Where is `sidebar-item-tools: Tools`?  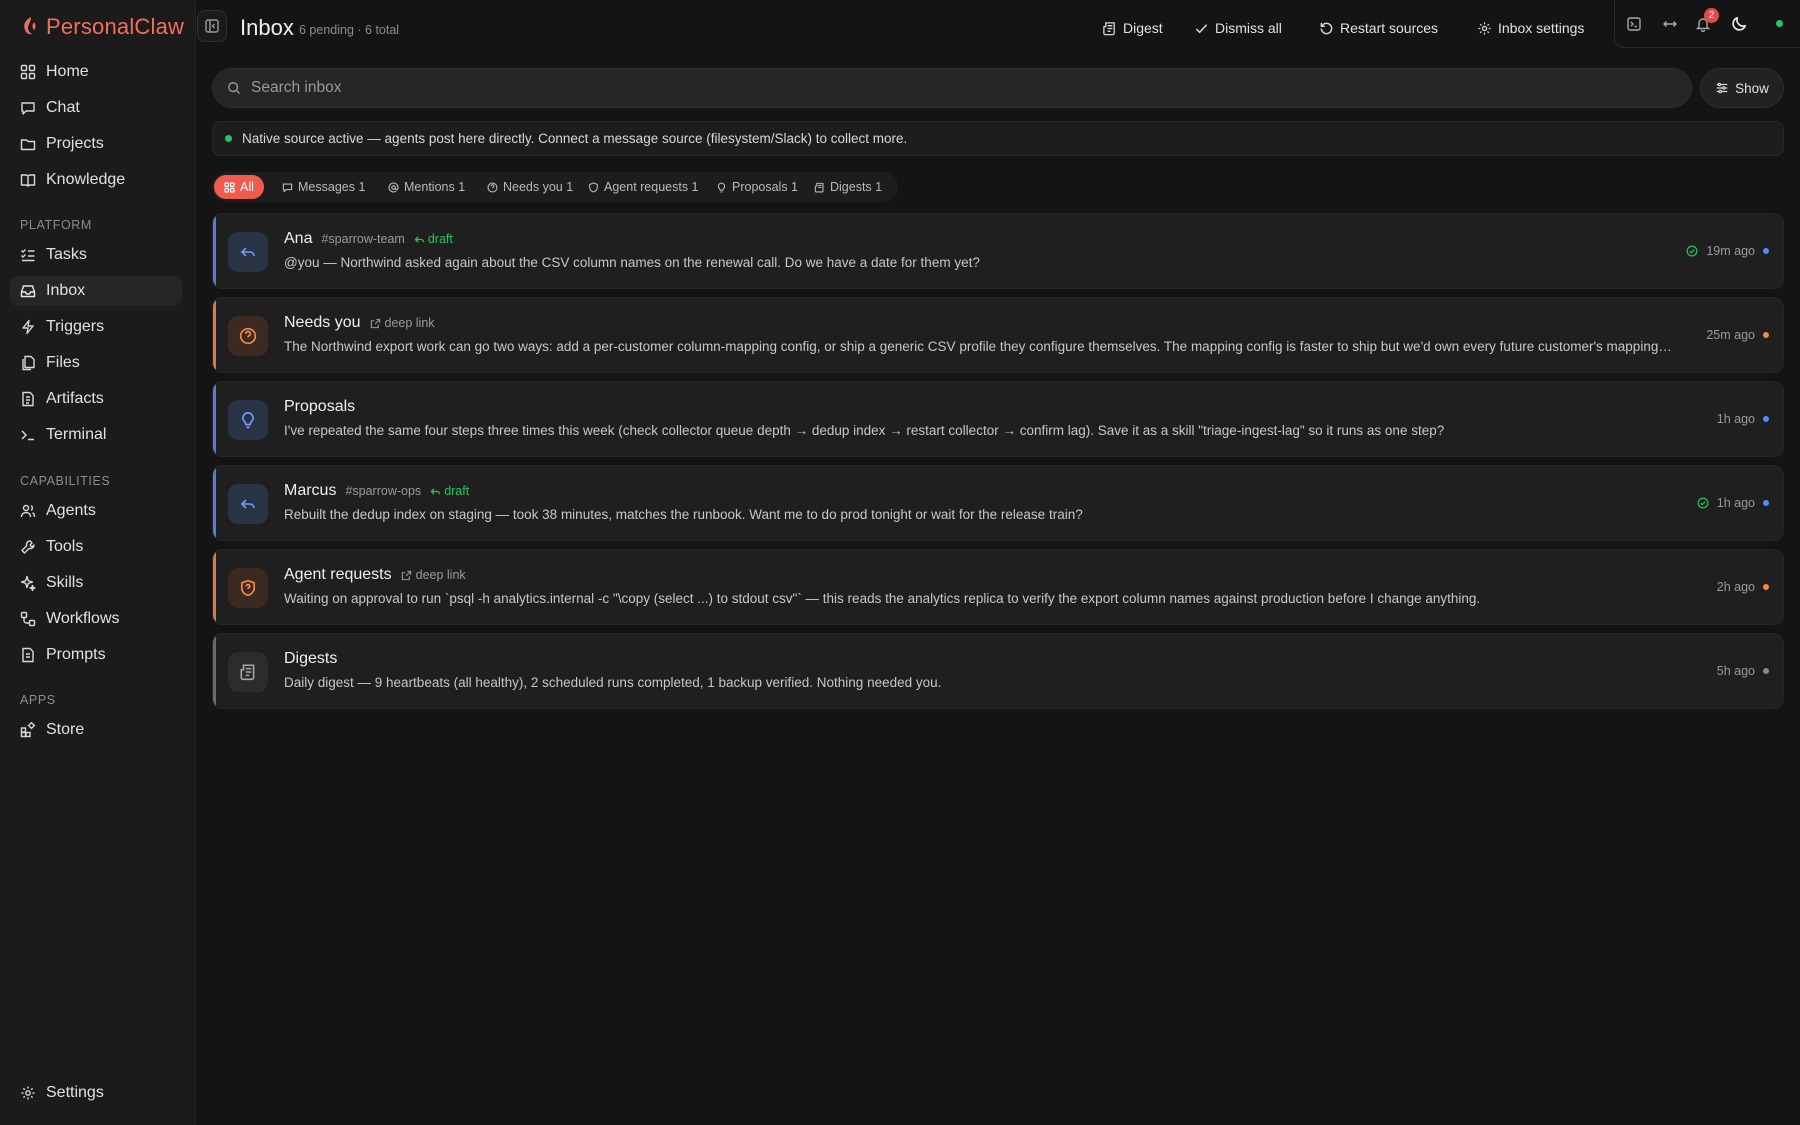 sidebar-item-tools: Tools is located at coordinates (96, 547).